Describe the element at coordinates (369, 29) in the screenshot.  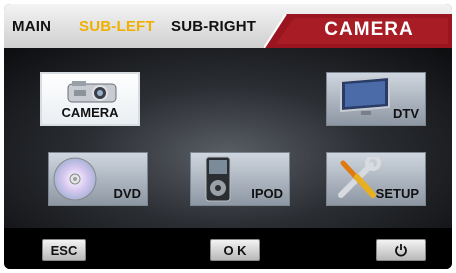
I see `page-title: CAMERA` at that location.